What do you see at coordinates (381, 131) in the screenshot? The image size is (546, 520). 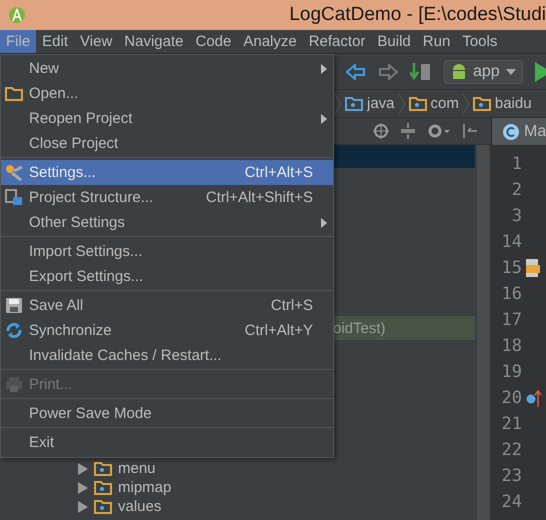 I see `crosshair-icon` at bounding box center [381, 131].